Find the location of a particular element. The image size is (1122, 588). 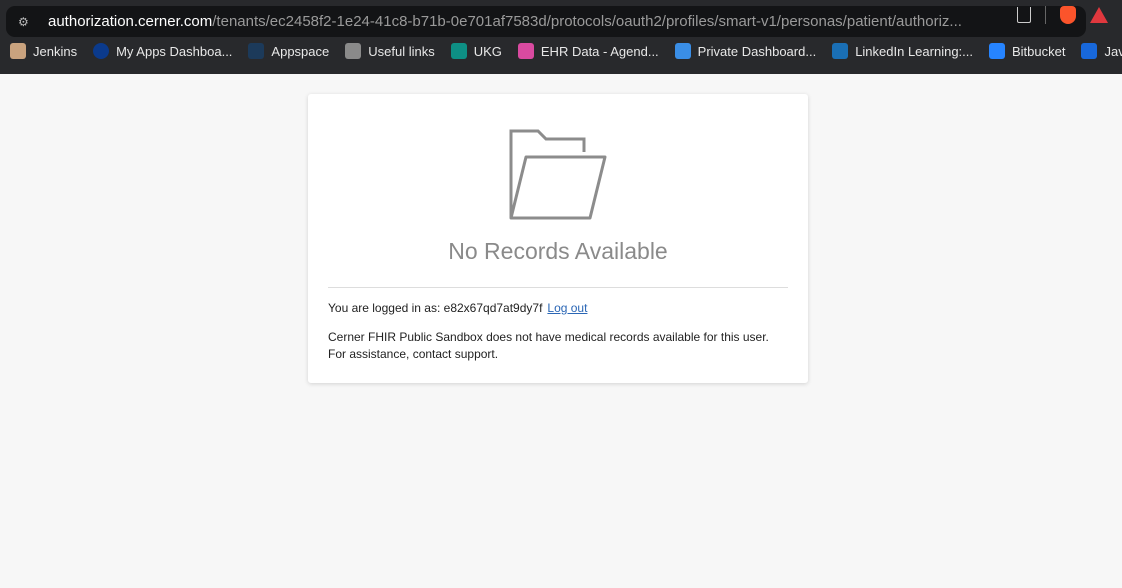

page-title: No Records Available is located at coordinates (558, 251).